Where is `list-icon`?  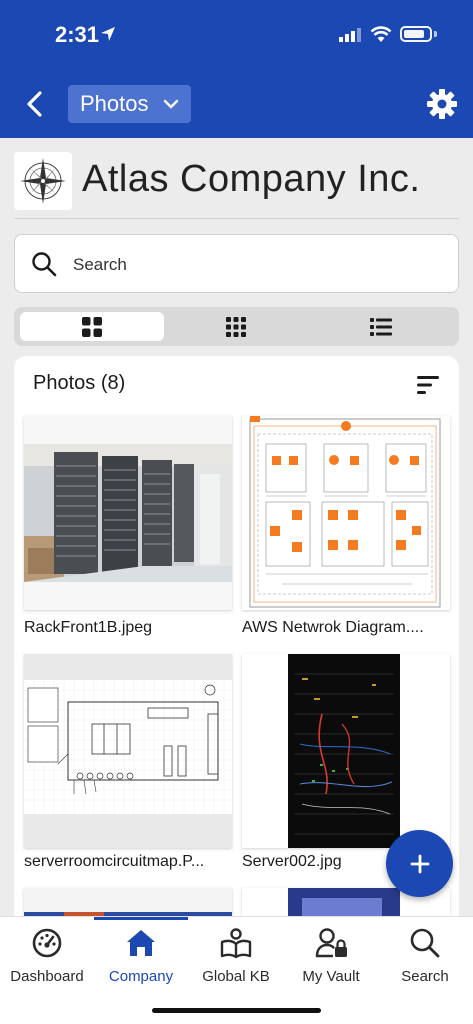 list-icon is located at coordinates (381, 326).